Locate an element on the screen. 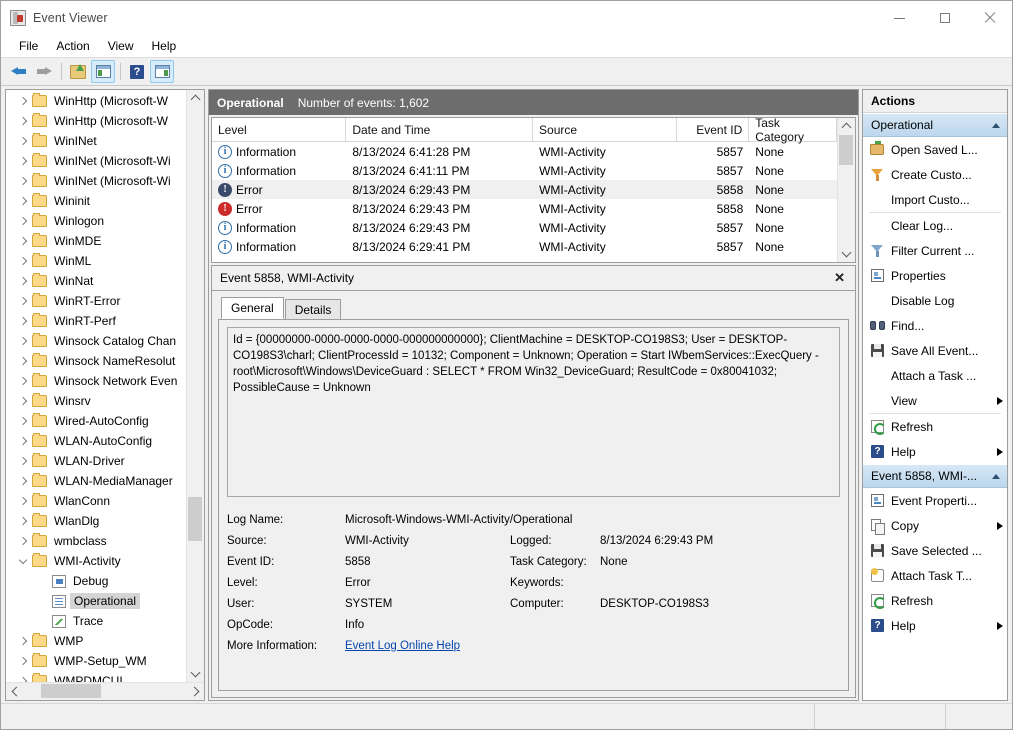 The width and height of the screenshot is (1015, 732). tree-item: WMPDMCUI is located at coordinates (96, 676).